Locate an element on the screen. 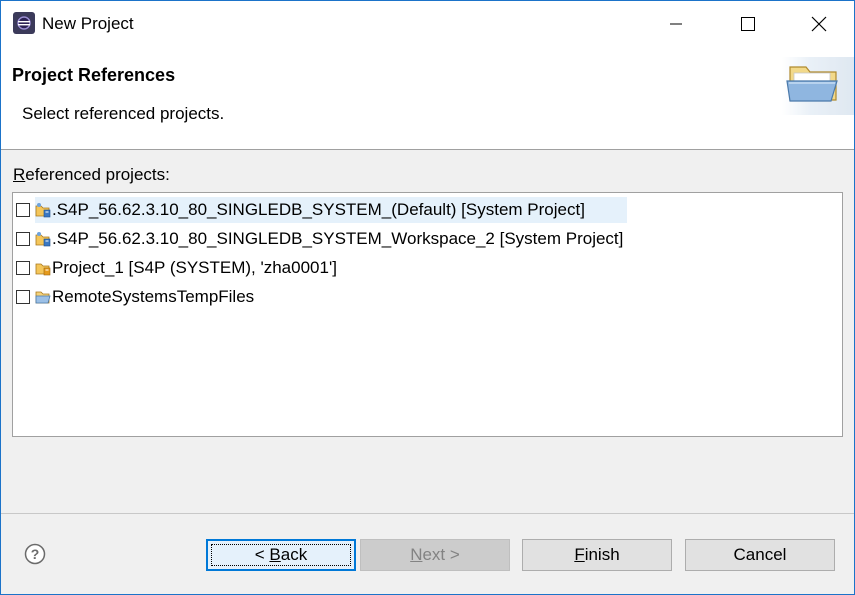 The width and height of the screenshot is (855, 595). finish-mnemonic: F is located at coordinates (579, 554).